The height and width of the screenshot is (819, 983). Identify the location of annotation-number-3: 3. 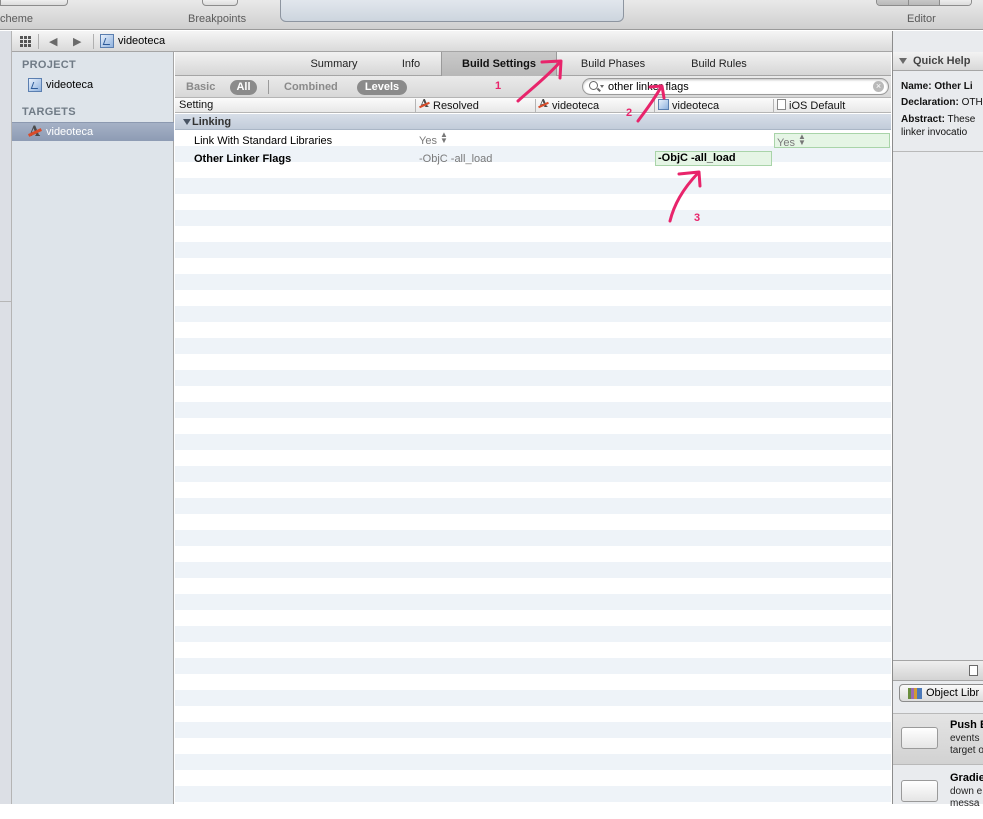
(697, 218).